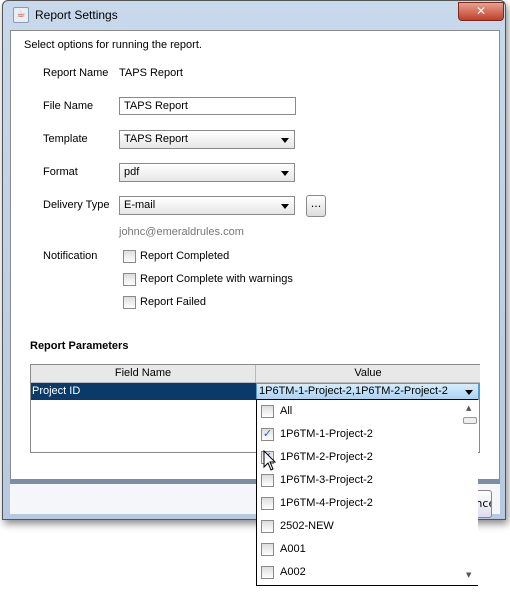 The height and width of the screenshot is (596, 510). Describe the element at coordinates (151, 73) in the screenshot. I see `report-name-value: TAPS Report` at that location.